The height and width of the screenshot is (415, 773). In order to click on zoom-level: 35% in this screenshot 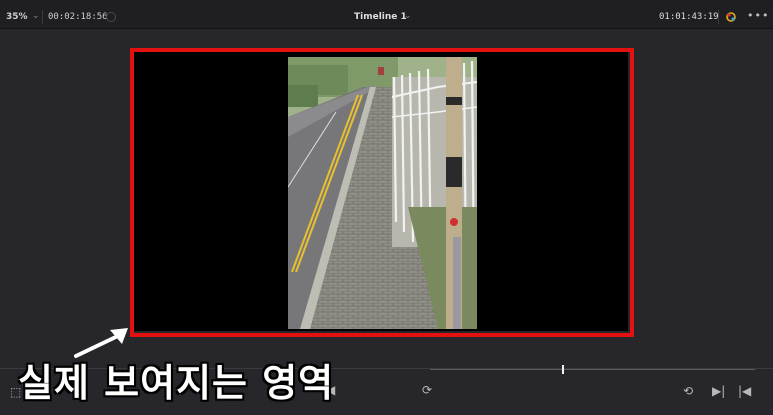, I will do `click(17, 17)`.